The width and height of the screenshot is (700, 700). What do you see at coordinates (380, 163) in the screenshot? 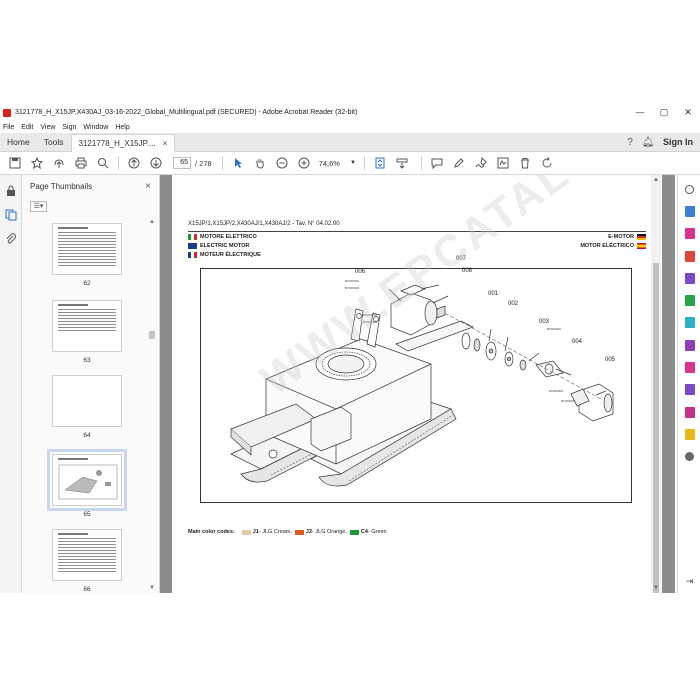
I see `fit-page-icon` at bounding box center [380, 163].